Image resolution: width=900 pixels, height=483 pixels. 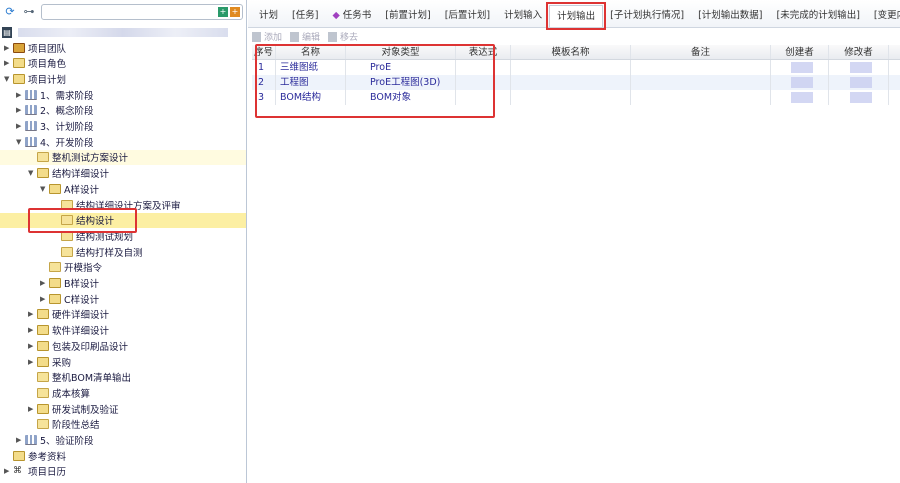 What do you see at coordinates (800, 52) in the screenshot?
I see `column-header: 创建者` at bounding box center [800, 52].